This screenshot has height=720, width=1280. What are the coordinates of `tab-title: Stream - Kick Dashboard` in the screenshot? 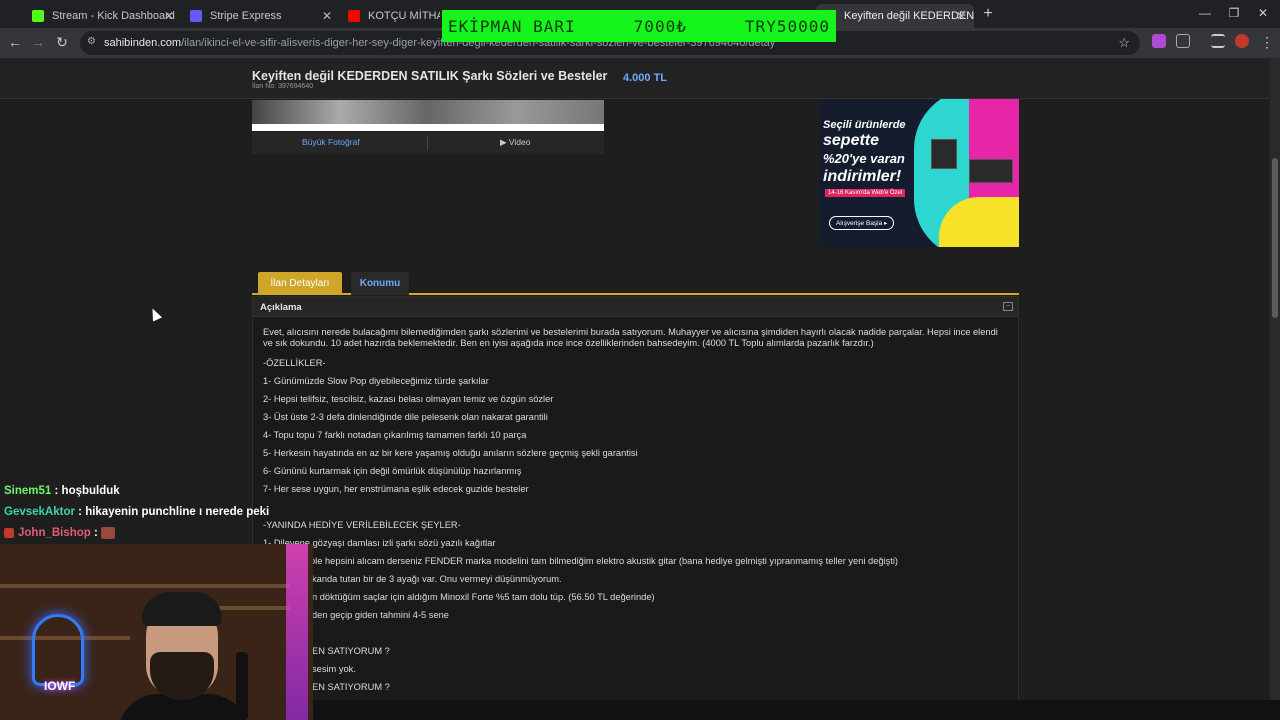 It's located at (113, 16).